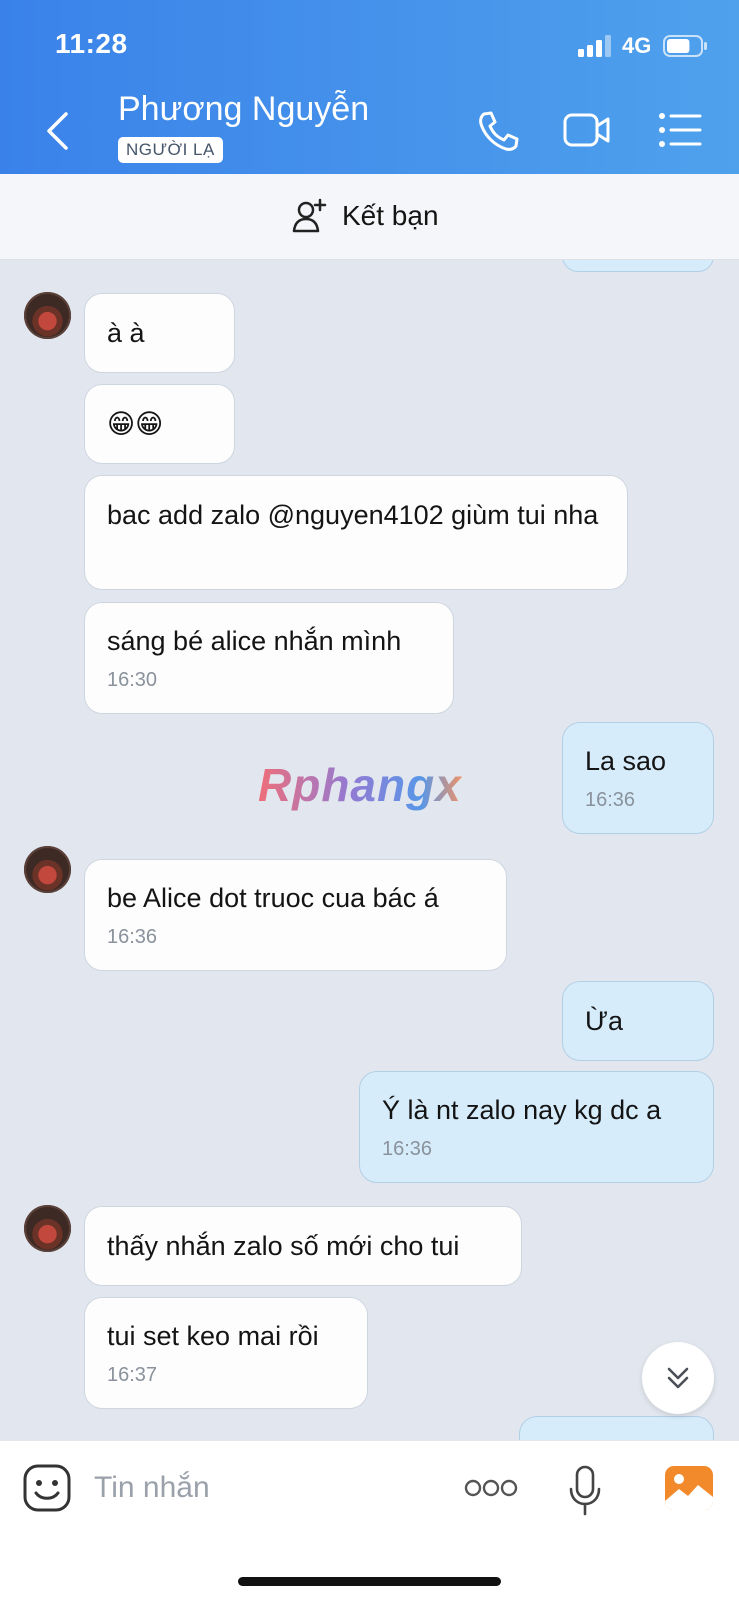 The height and width of the screenshot is (1601, 739). What do you see at coordinates (269, 658) in the screenshot?
I see `message-bubble: sáng bé alice nhắn mình 16:30` at bounding box center [269, 658].